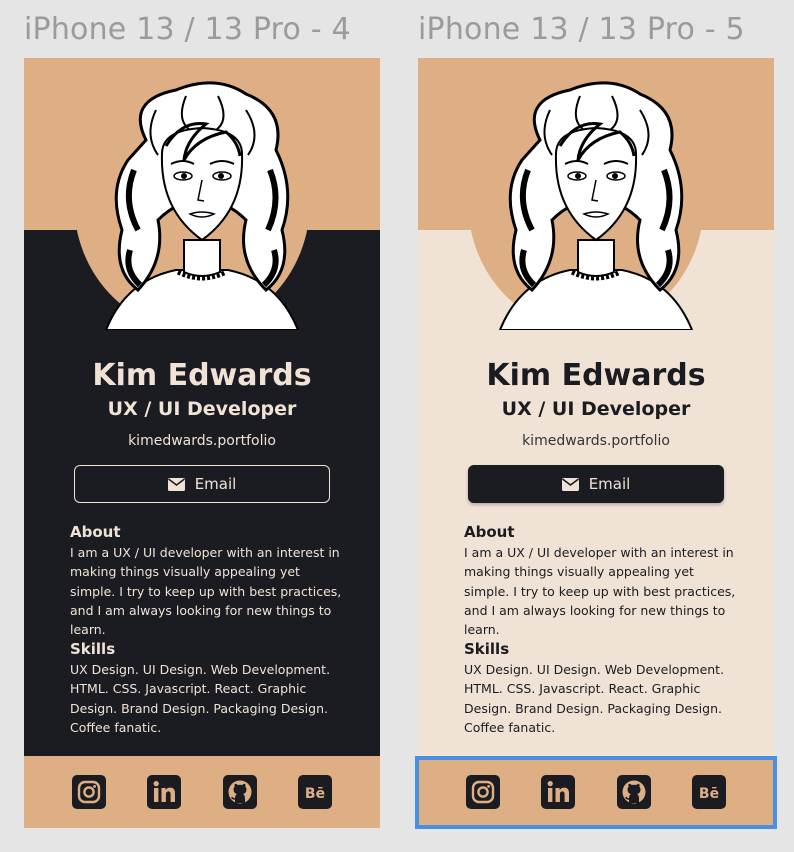 The width and height of the screenshot is (794, 852). What do you see at coordinates (581, 29) in the screenshot?
I see `frame-title-5: iPhone 13 / 13 Pro - 5` at bounding box center [581, 29].